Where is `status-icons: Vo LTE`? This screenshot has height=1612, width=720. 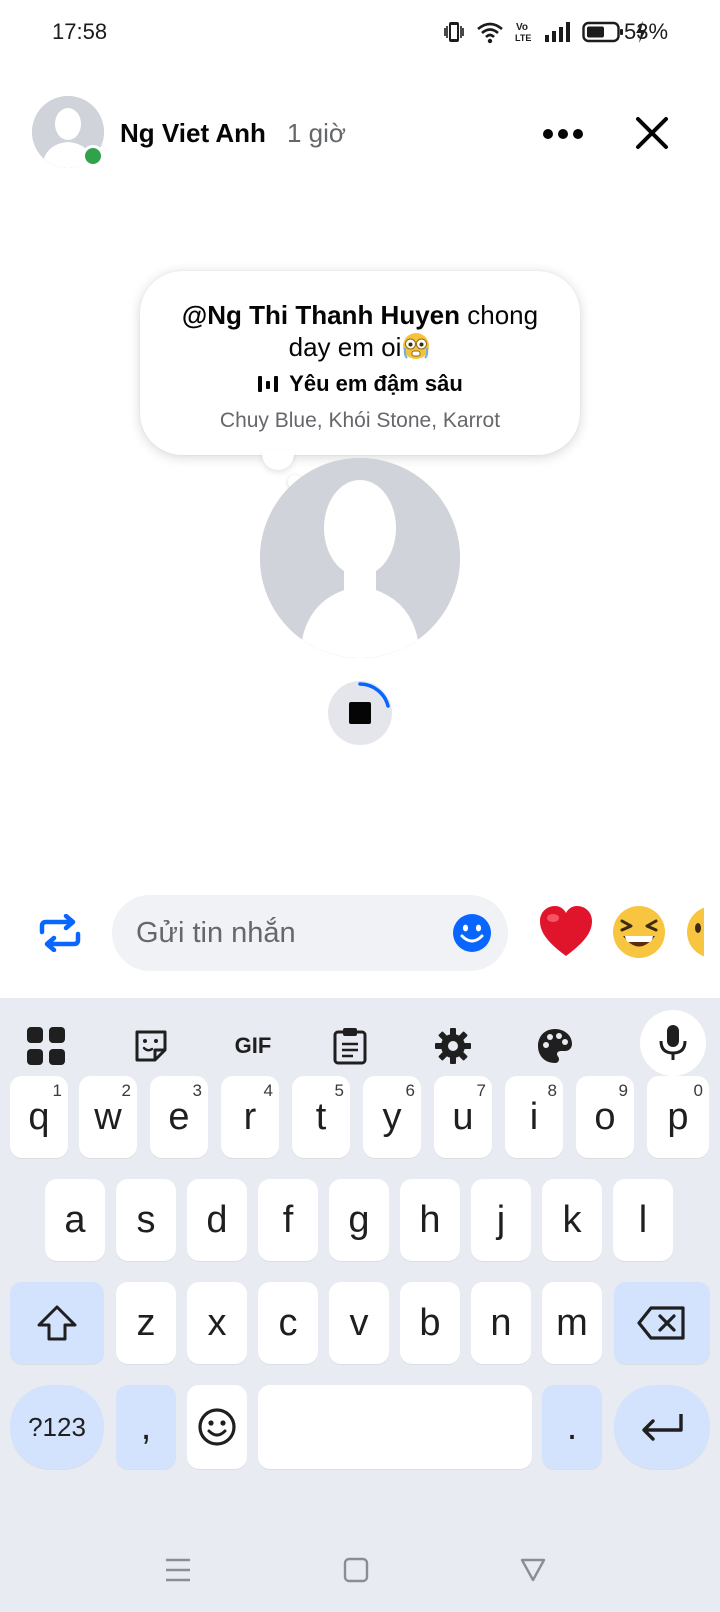
status-icons: Vo LTE is located at coordinates (545, 32).